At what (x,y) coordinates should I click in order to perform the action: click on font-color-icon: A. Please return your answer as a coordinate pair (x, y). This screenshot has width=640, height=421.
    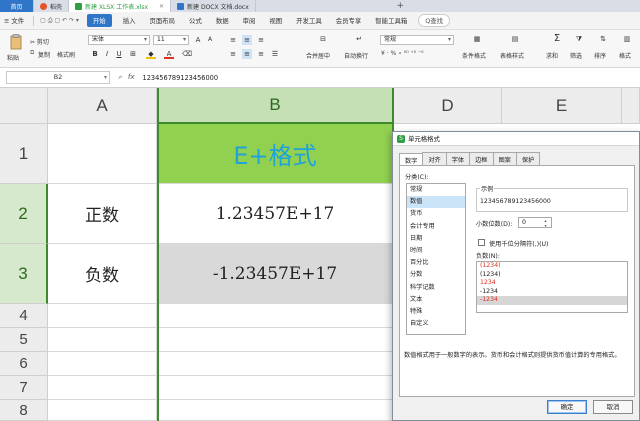
    Looking at the image, I should click on (169, 54).